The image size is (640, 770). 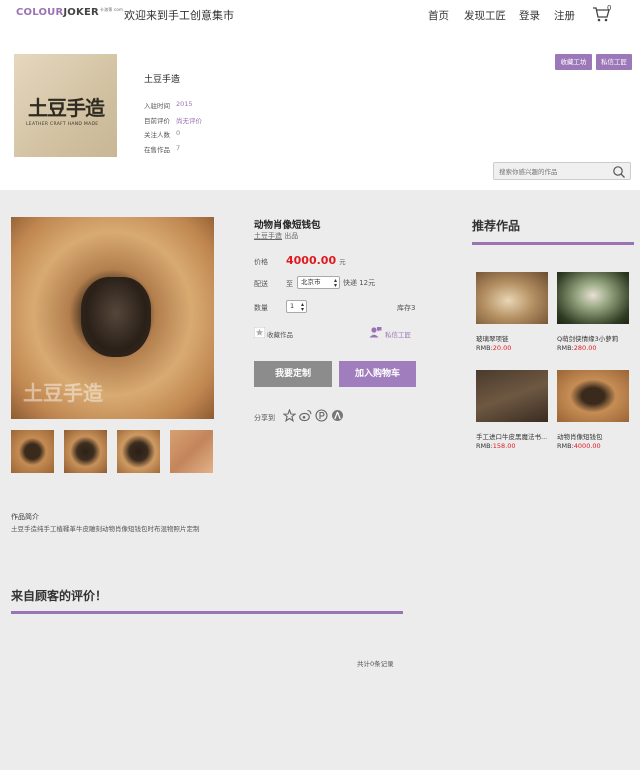 I want to click on share-label: 分享到, so click(x=264, y=418).